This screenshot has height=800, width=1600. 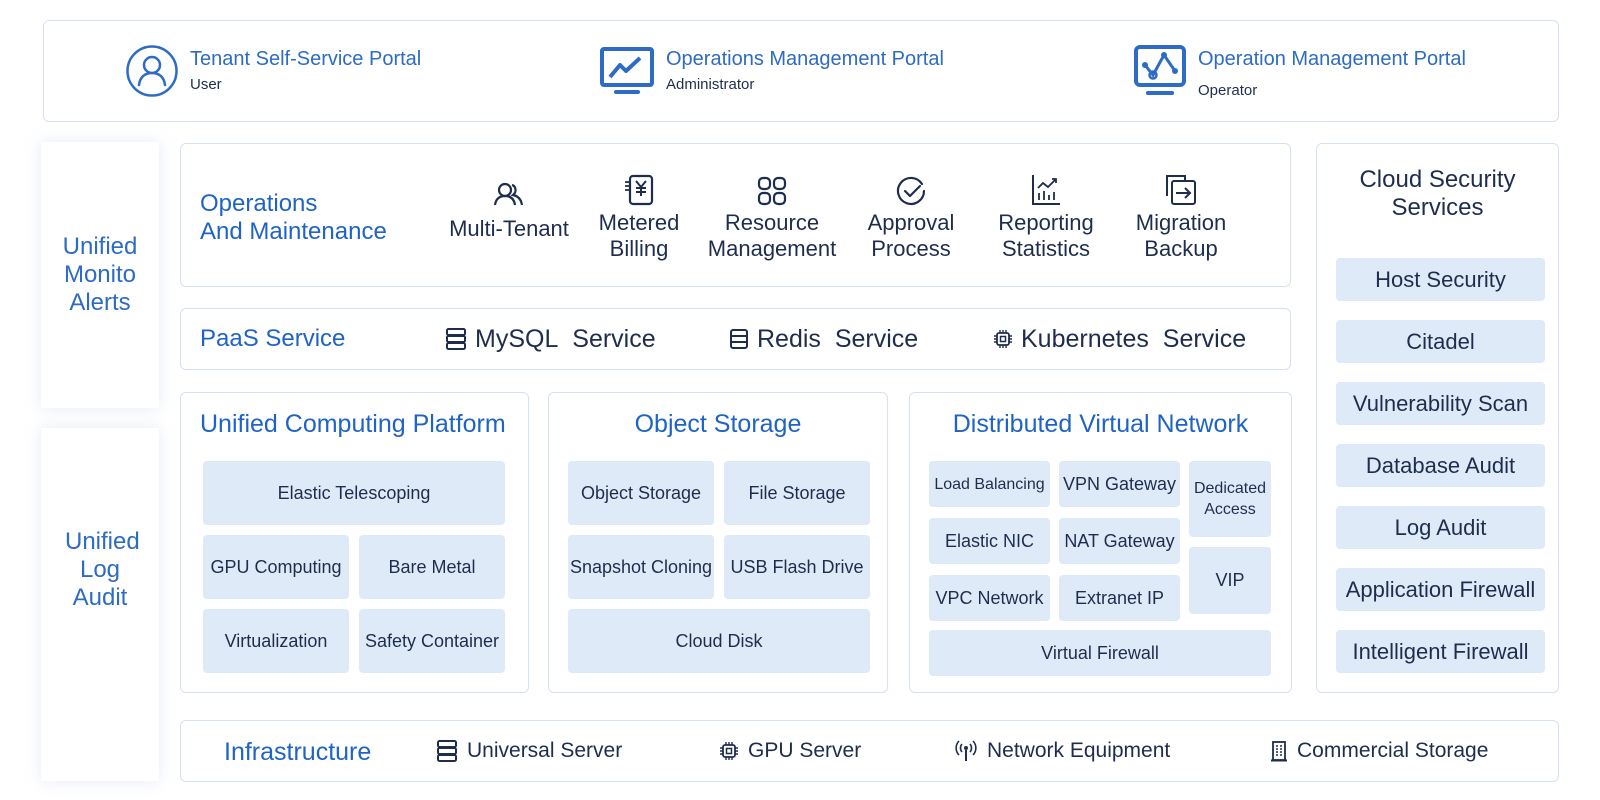 I want to click on monitor-network-icon, so click(x=1160, y=70).